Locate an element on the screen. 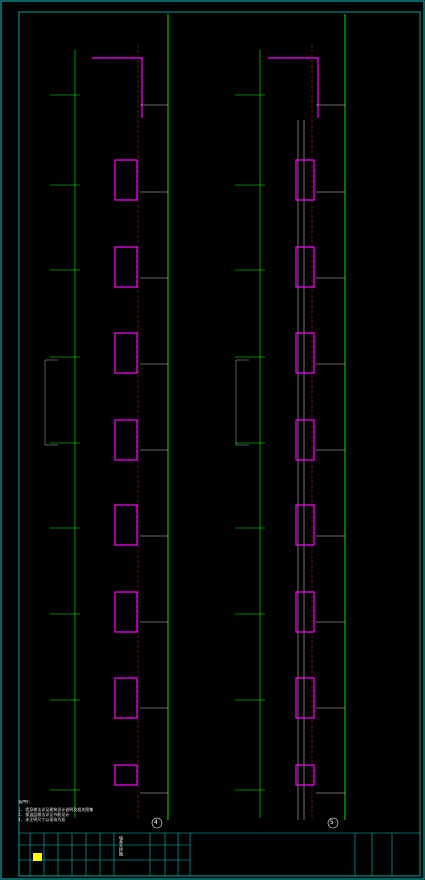 This screenshot has height=880, width=425. logo-icon is located at coordinates (37, 857).